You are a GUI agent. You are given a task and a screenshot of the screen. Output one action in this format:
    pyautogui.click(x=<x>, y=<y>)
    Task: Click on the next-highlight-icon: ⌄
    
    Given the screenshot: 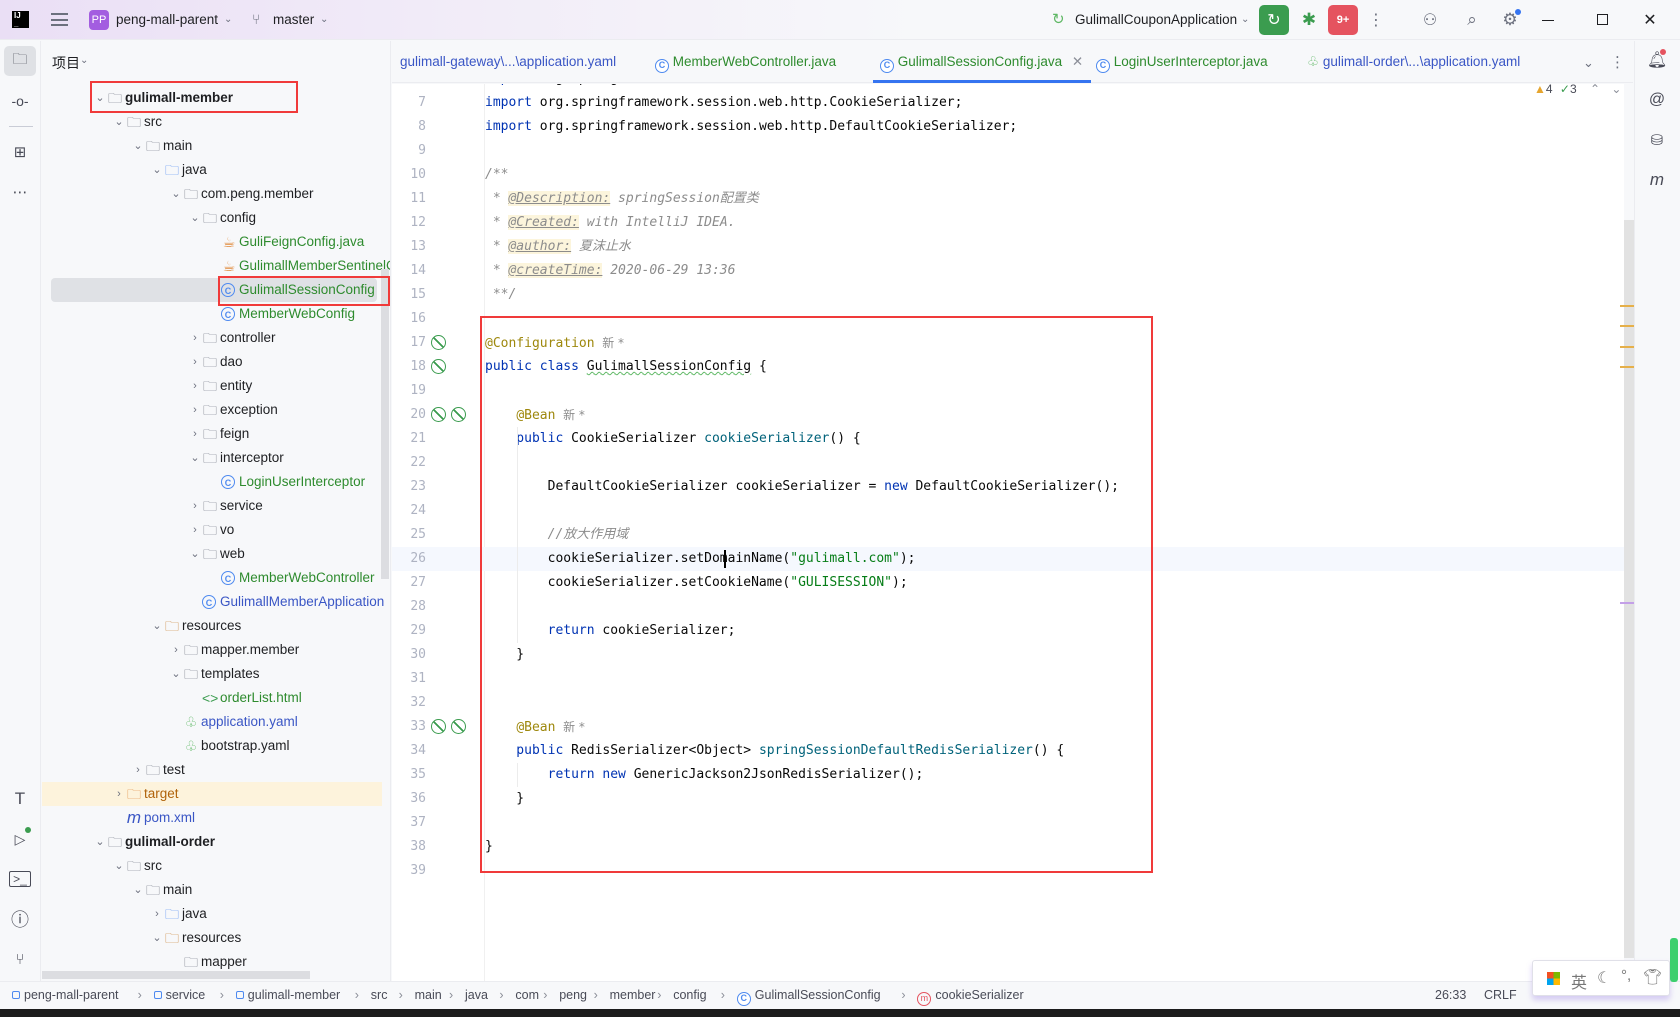 What is the action you would take?
    pyautogui.click(x=1616, y=90)
    